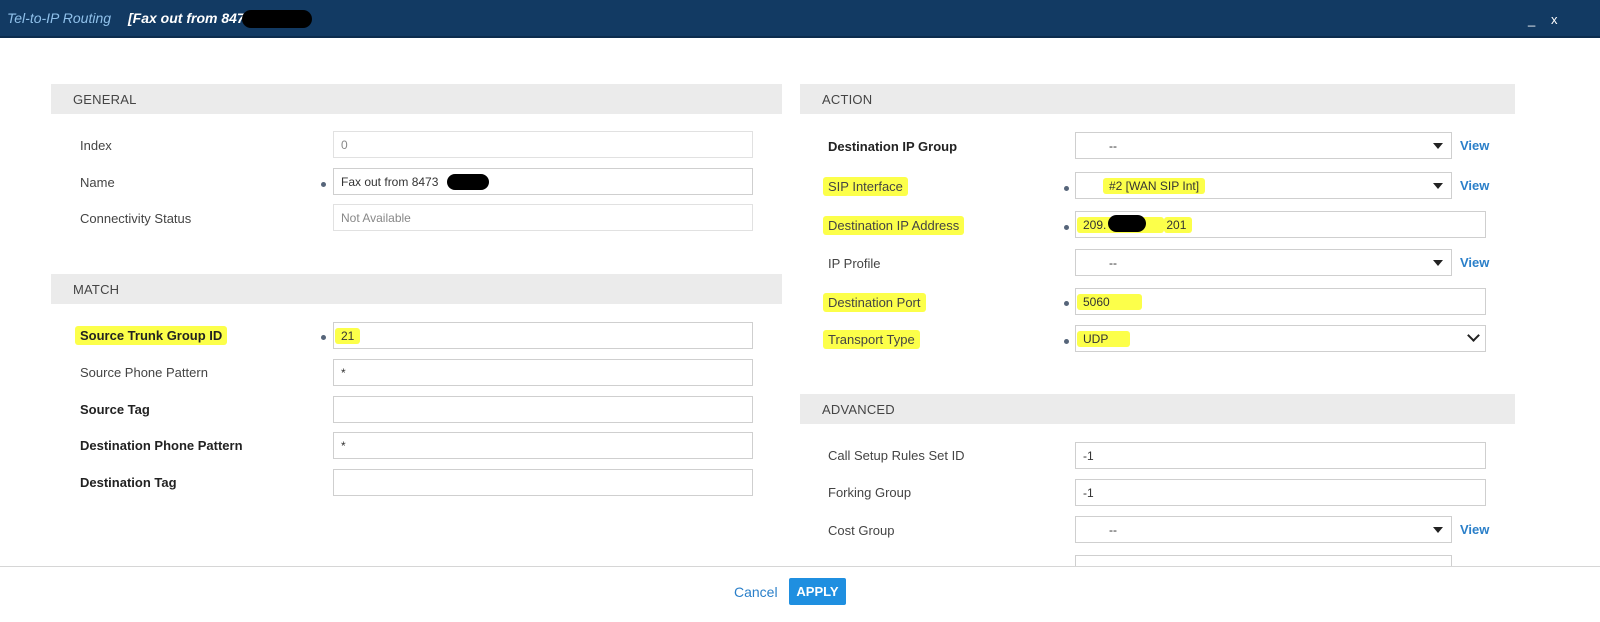  Describe the element at coordinates (1474, 529) in the screenshot. I see `cost-group-view-link: View` at that location.